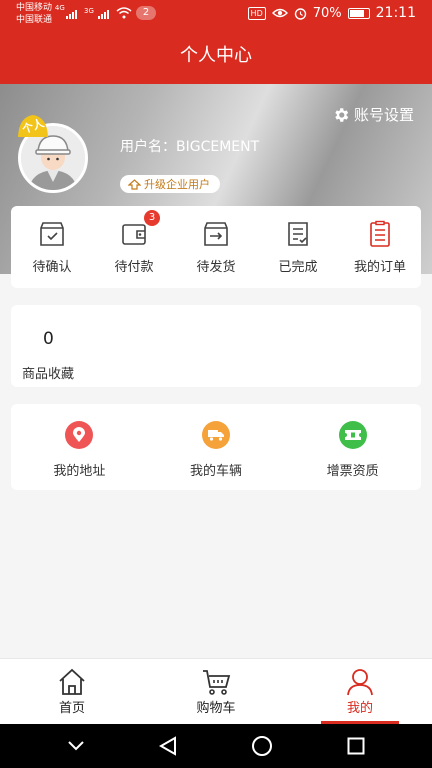 Image resolution: width=432 pixels, height=768 pixels. What do you see at coordinates (279, 13) in the screenshot?
I see `eye-icon` at bounding box center [279, 13].